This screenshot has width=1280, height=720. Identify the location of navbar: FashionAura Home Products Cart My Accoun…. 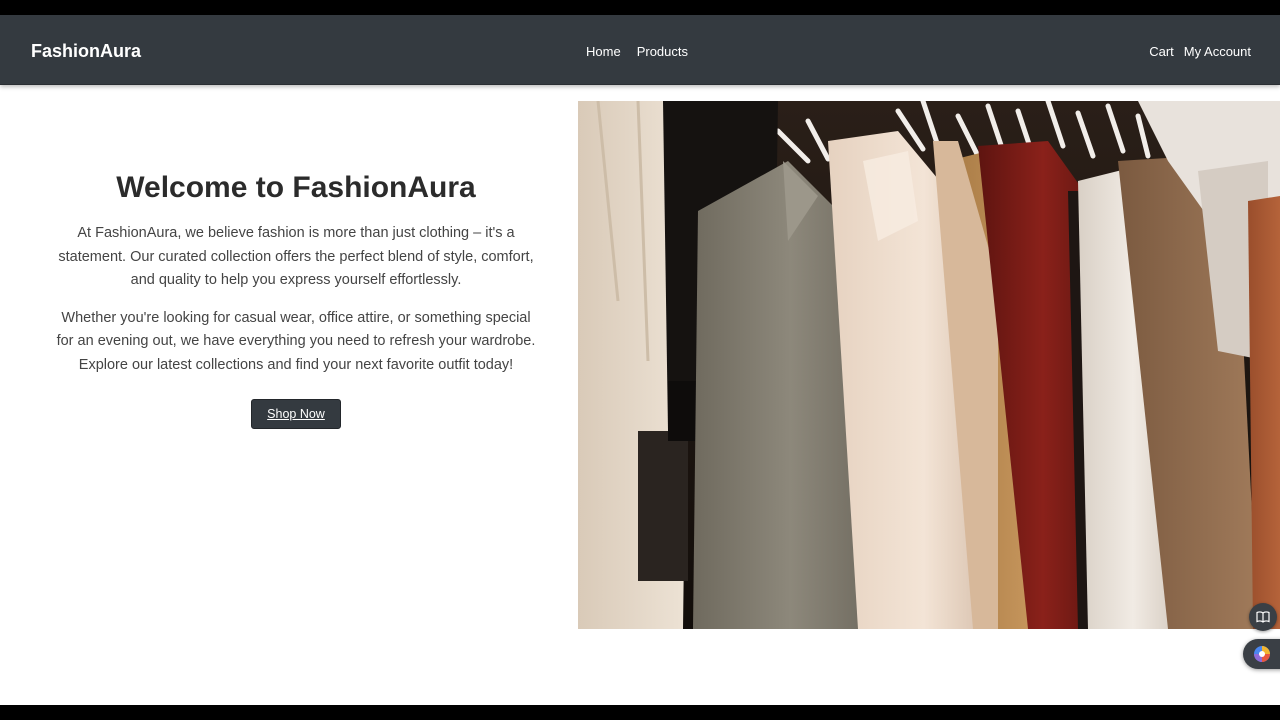
(640, 50).